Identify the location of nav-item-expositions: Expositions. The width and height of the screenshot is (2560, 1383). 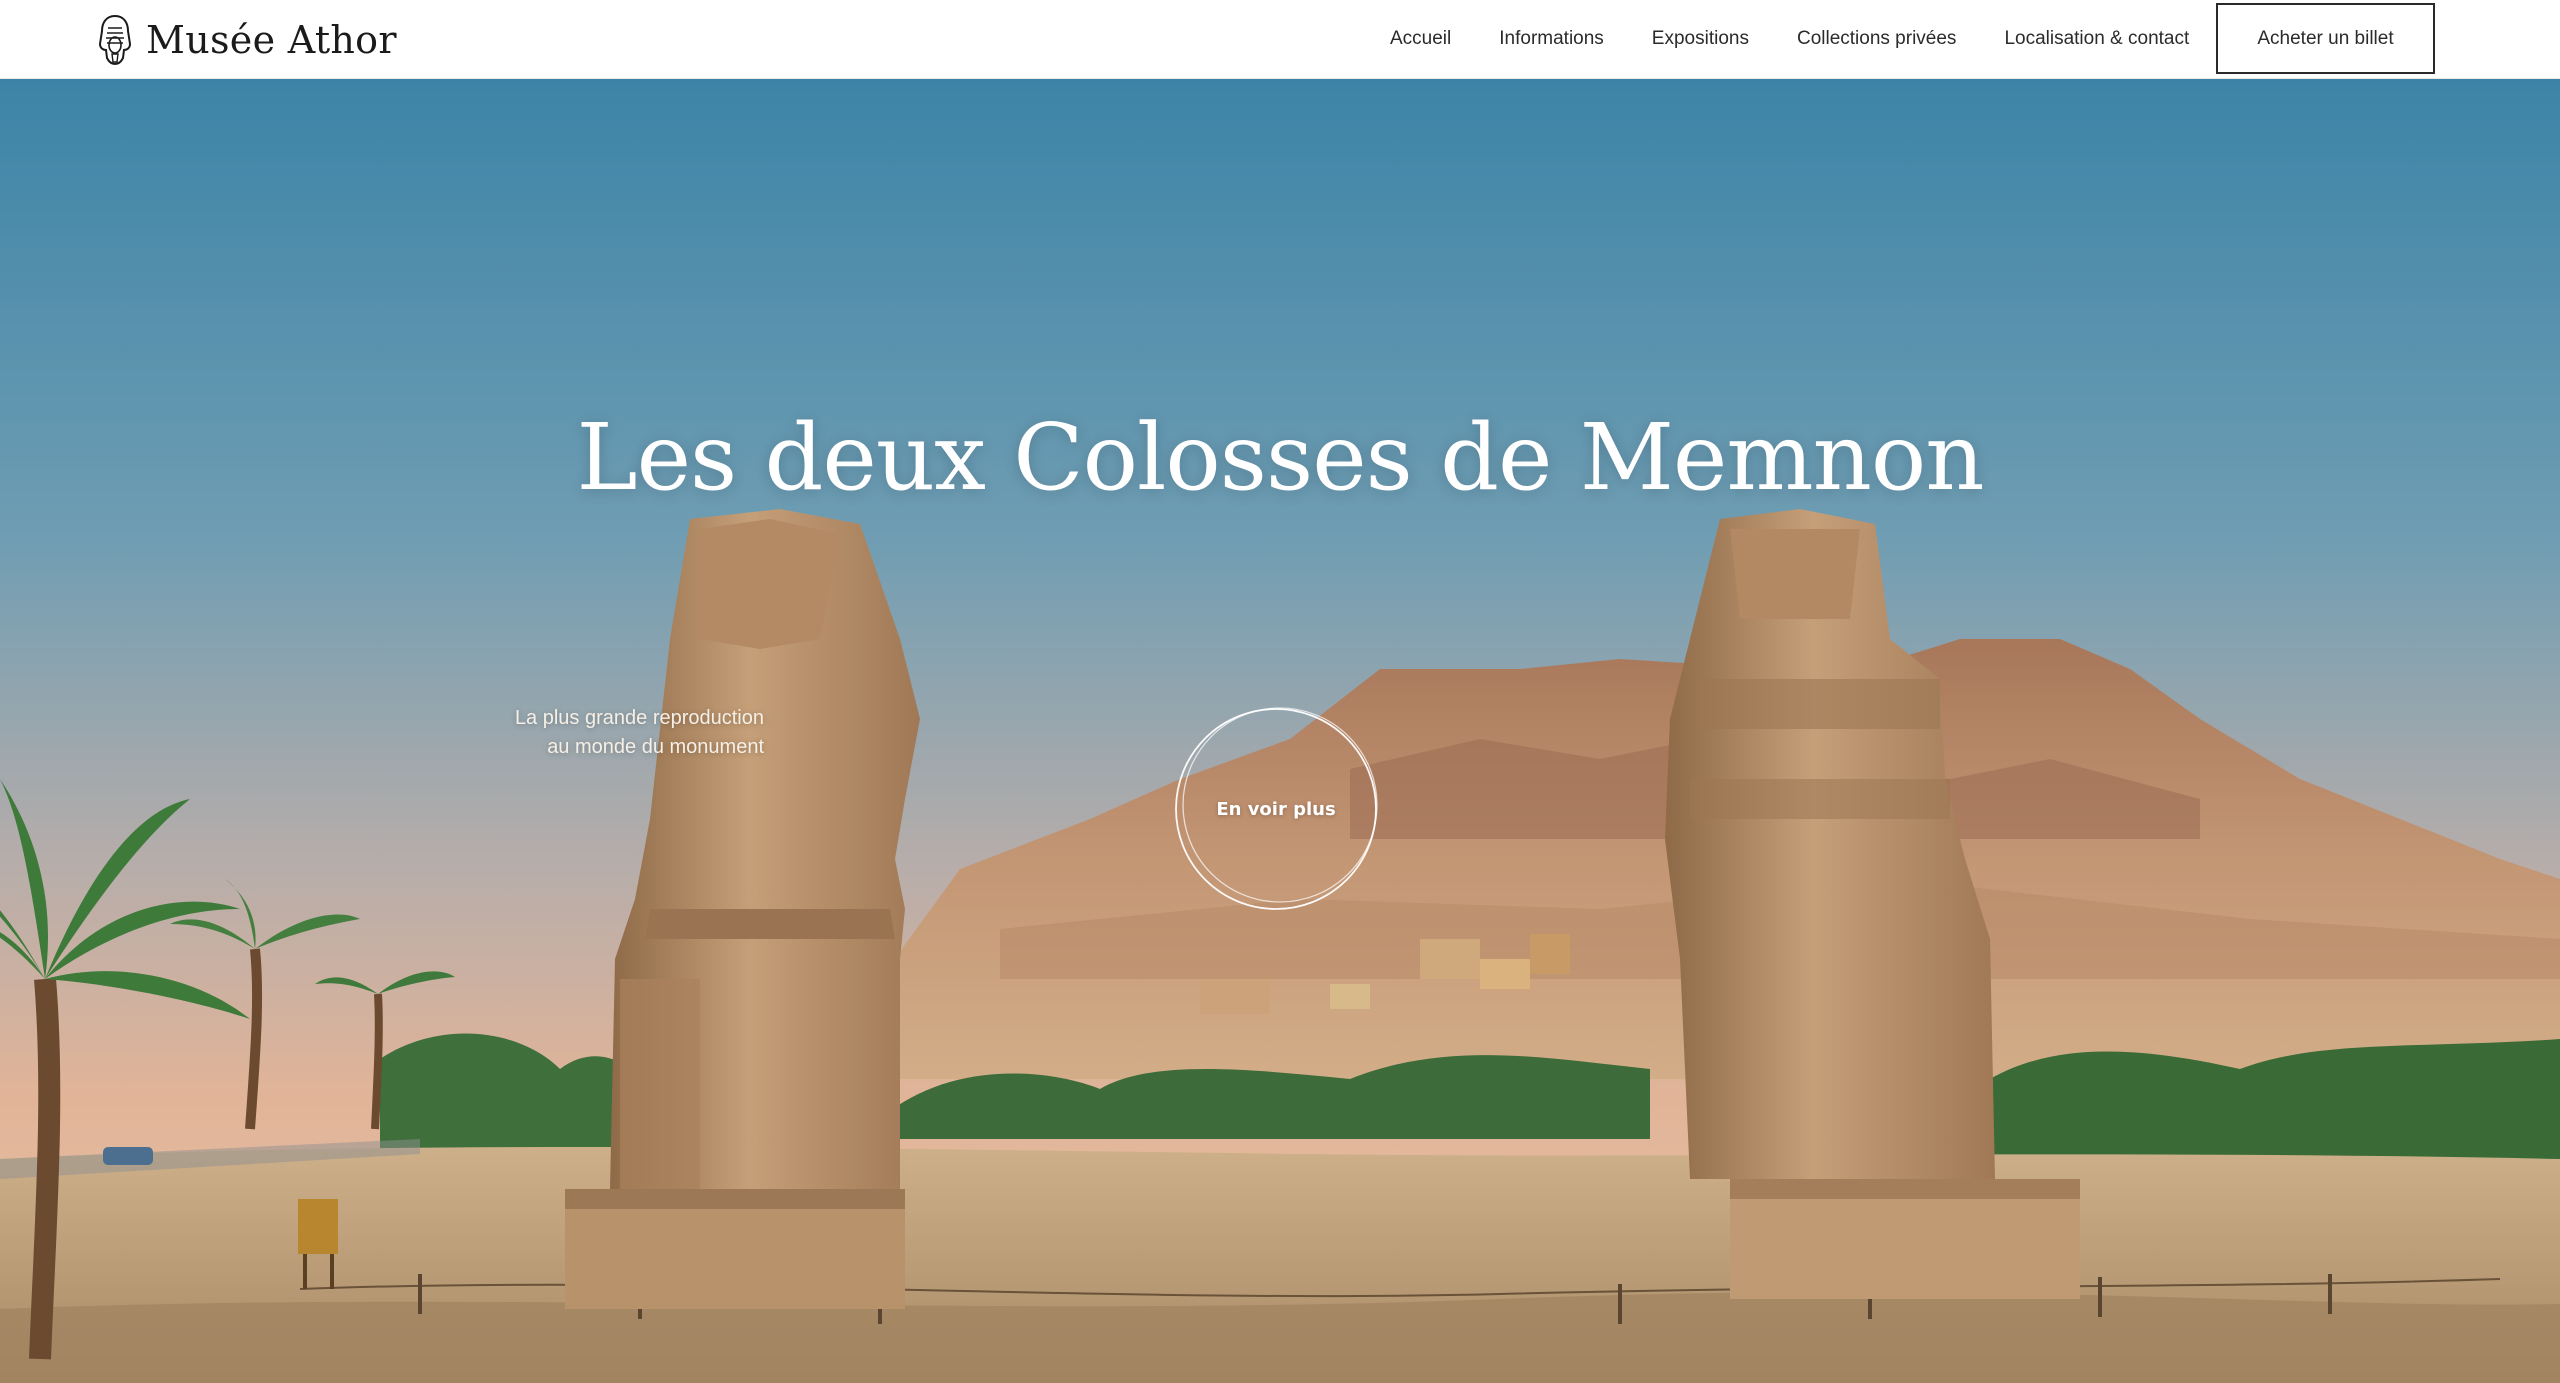
(1700, 39).